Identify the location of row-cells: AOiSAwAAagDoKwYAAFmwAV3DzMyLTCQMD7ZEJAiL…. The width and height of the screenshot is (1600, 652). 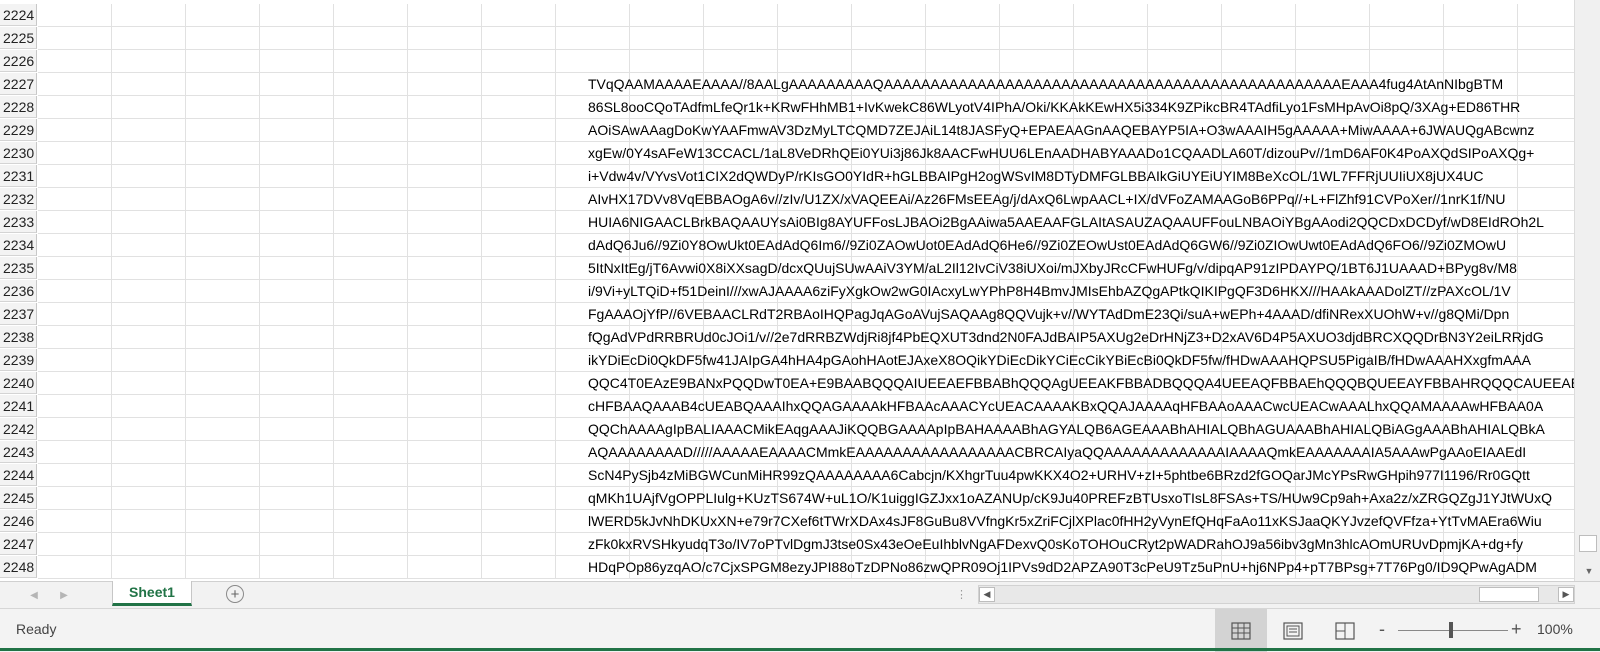
(806, 130).